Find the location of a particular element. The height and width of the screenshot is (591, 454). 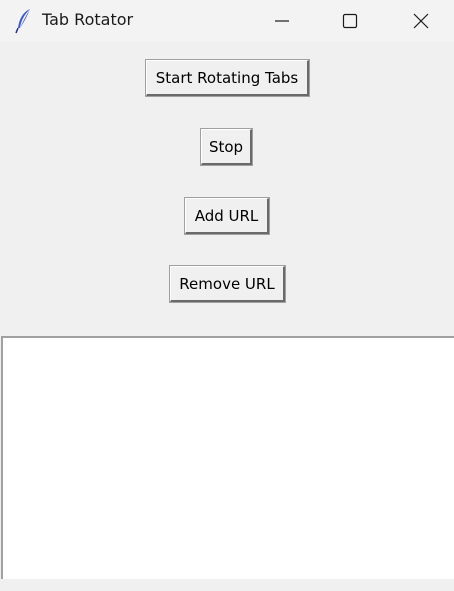

minimize-icon is located at coordinates (282, 21).